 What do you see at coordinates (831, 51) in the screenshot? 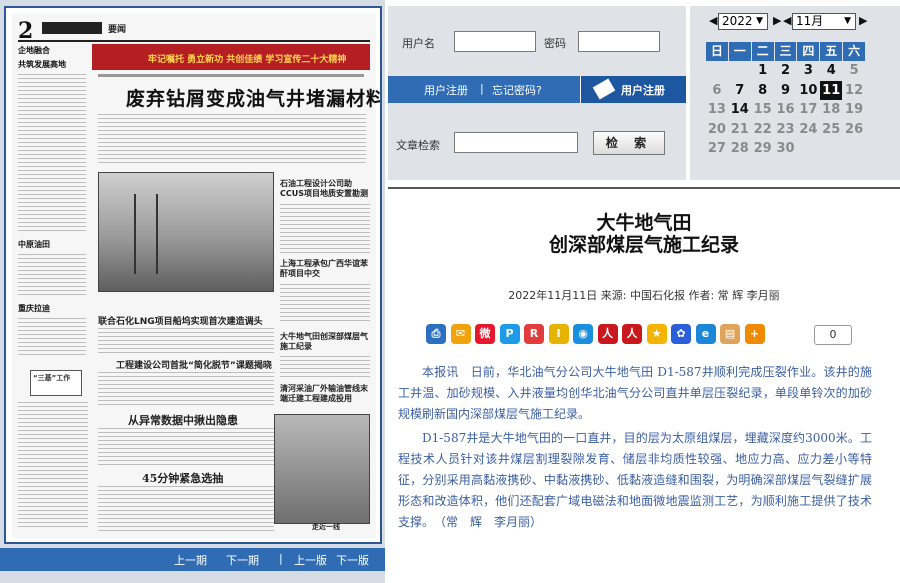
I see `weekday-header: 五` at bounding box center [831, 51].